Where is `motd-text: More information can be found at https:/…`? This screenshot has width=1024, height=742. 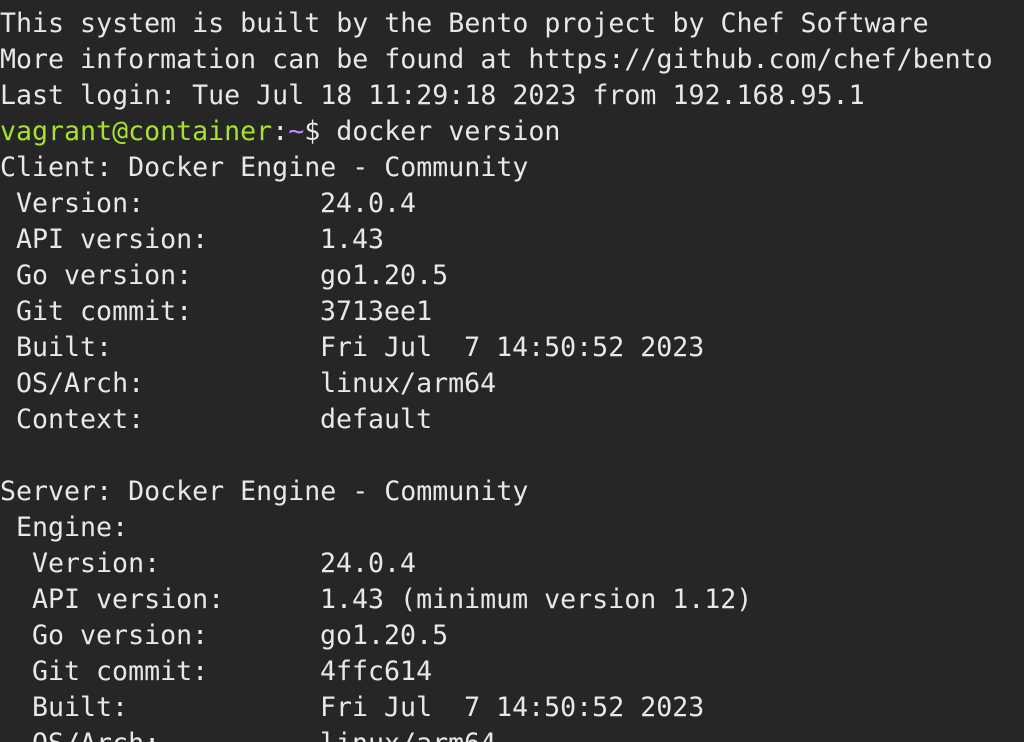
motd-text: More information can be found at https:/… is located at coordinates (496, 59).